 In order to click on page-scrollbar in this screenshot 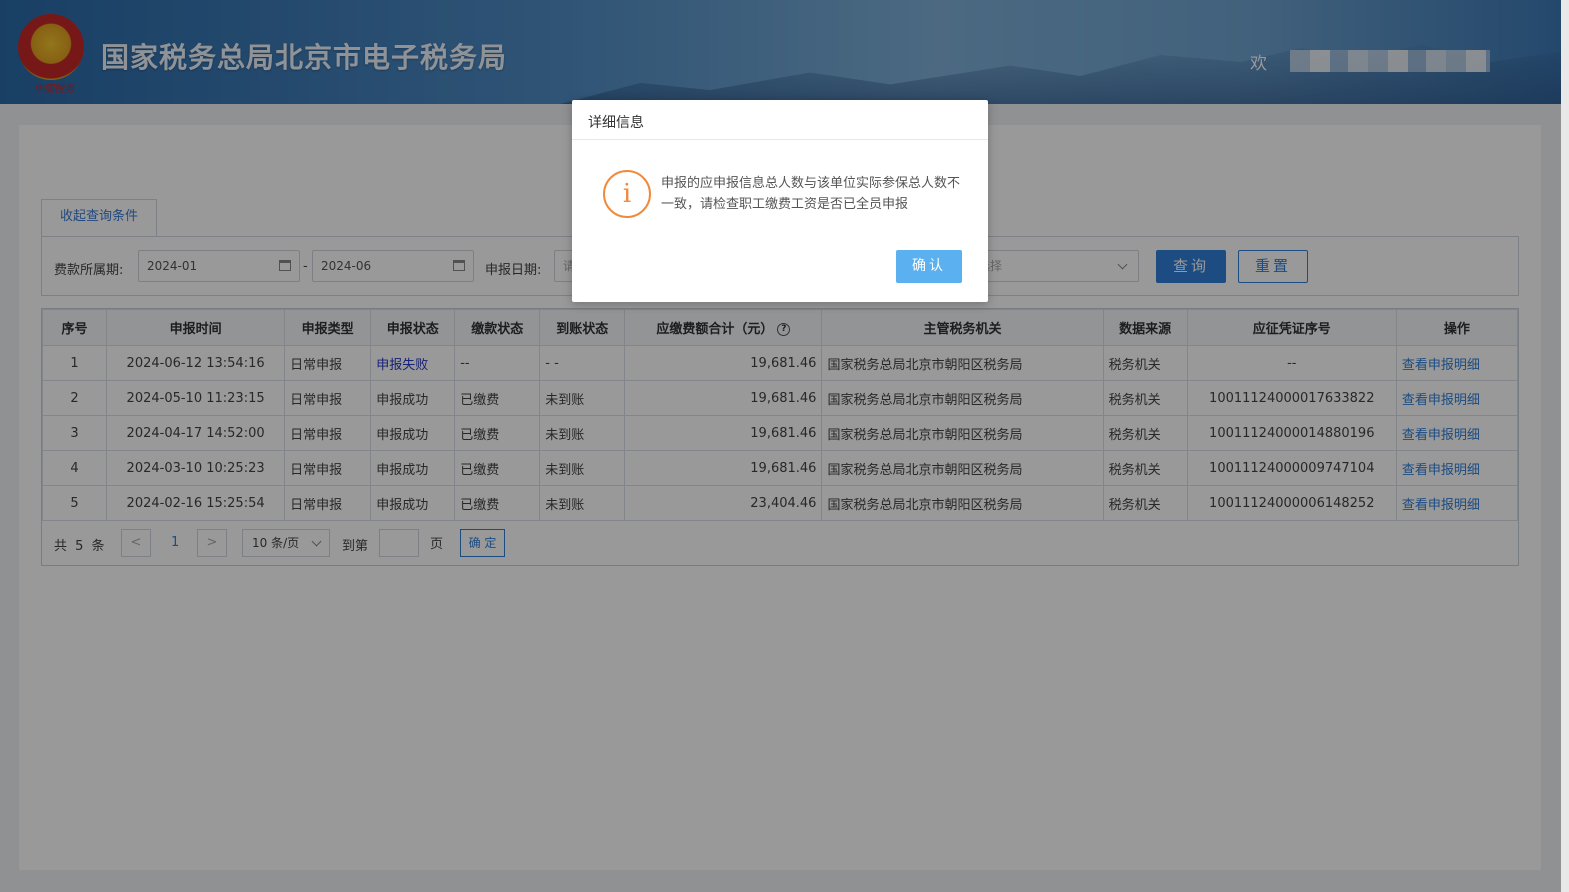, I will do `click(1565, 446)`.